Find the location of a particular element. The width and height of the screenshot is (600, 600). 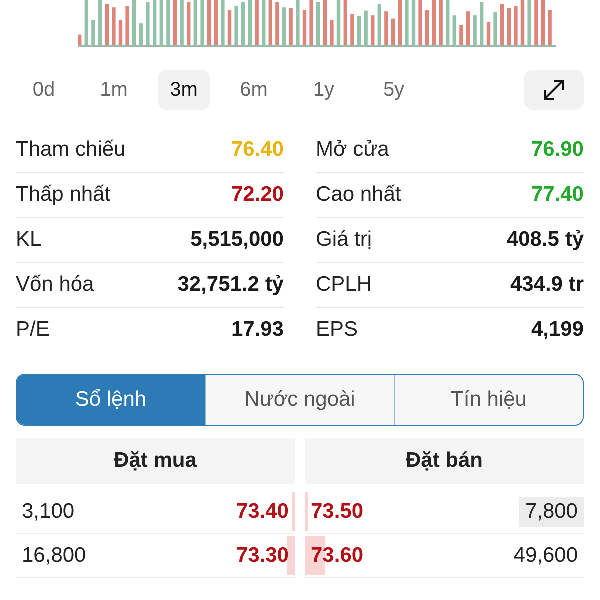

stat-value: 434.9 tr is located at coordinates (547, 285).